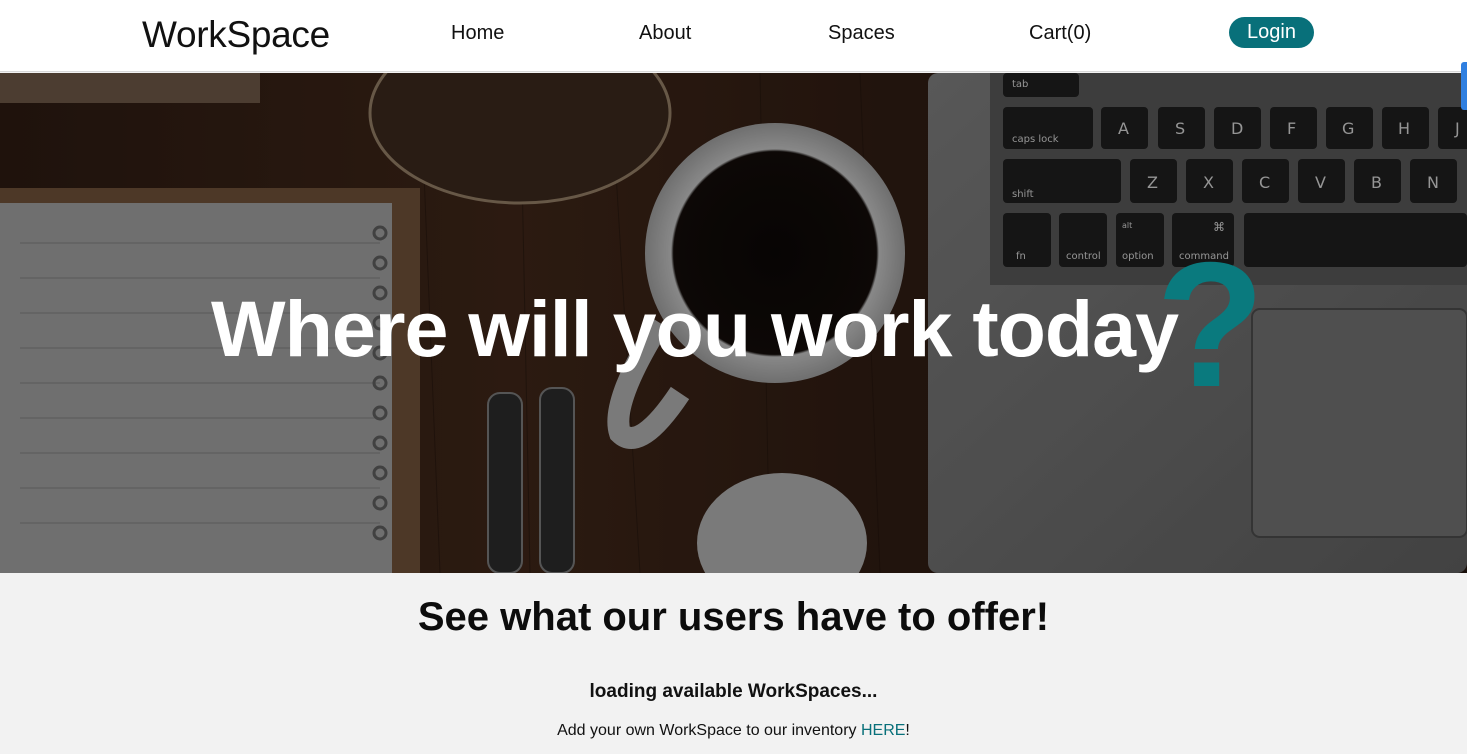 This screenshot has height=754, width=1467. Describe the element at coordinates (236, 35) in the screenshot. I see `brand-logo-link: WorkSpace` at that location.